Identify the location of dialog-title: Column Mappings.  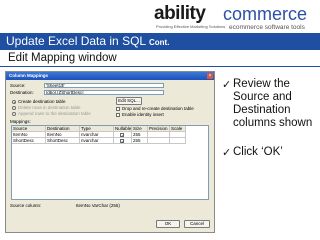
(28, 75).